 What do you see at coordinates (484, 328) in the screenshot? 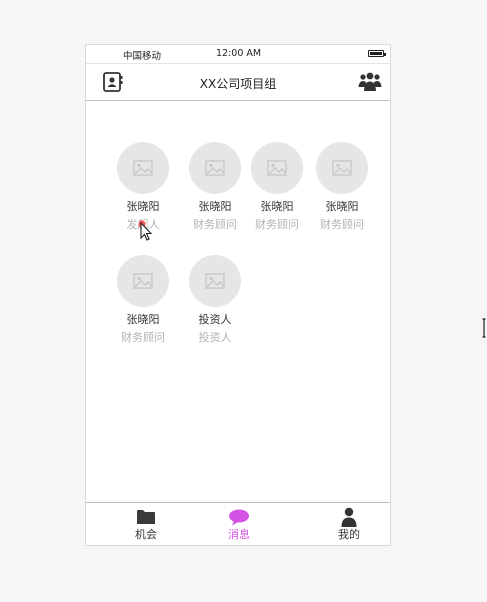
I see `text-cursor-icon` at bounding box center [484, 328].